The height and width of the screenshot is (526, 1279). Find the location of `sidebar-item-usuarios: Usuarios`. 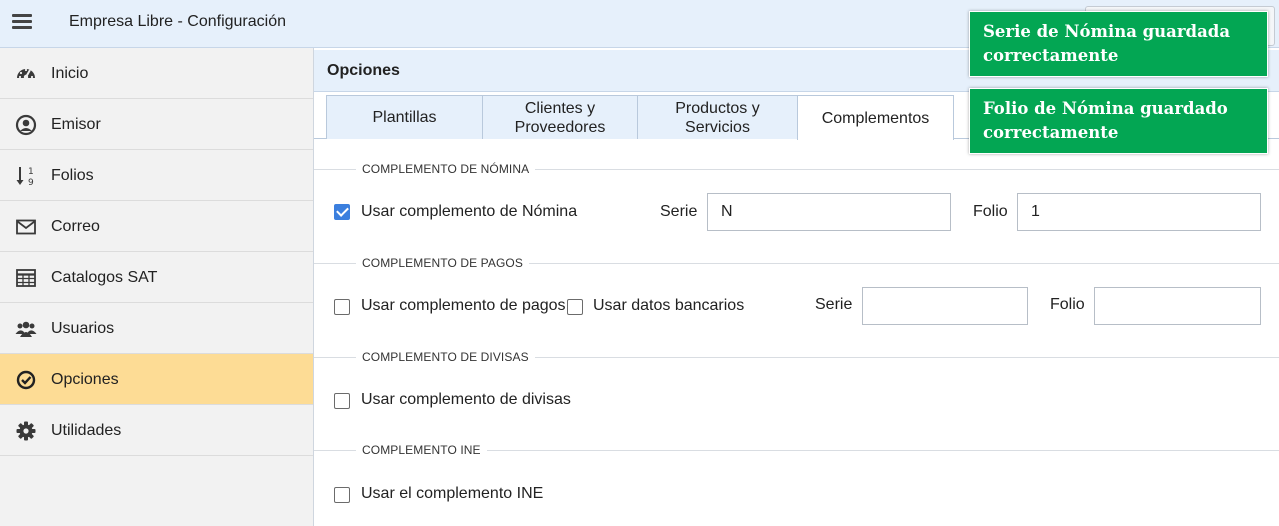

sidebar-item-usuarios: Usuarios is located at coordinates (156, 328).